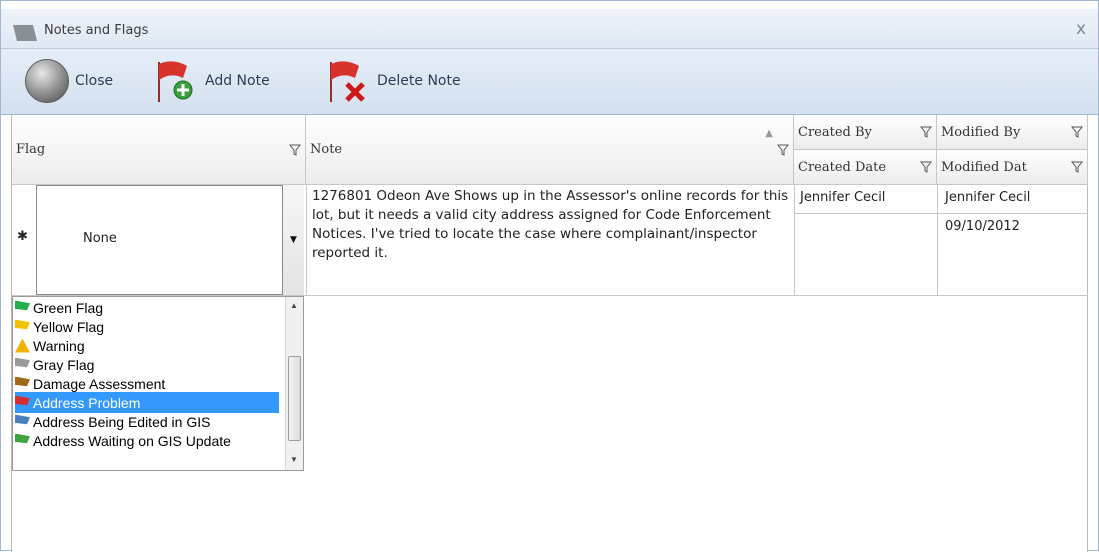 This screenshot has height=552, width=1099. What do you see at coordinates (987, 197) in the screenshot?
I see `modified-by-cell: Jennifer Cecil` at bounding box center [987, 197].